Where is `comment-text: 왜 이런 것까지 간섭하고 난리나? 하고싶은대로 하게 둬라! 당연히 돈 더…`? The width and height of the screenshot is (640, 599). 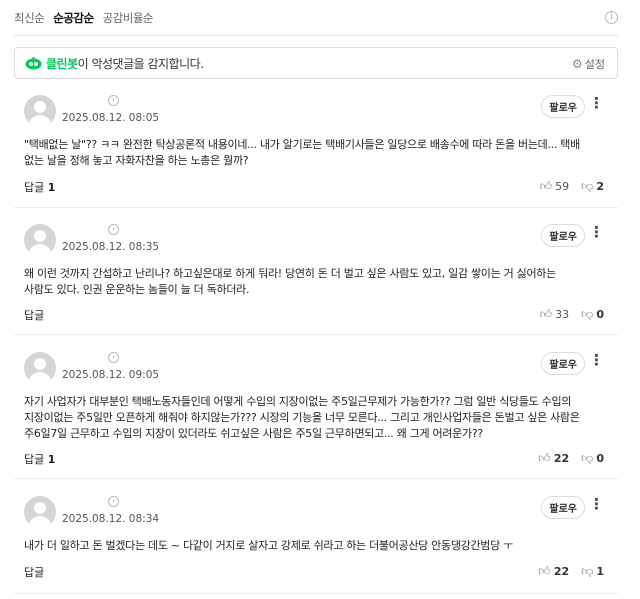
comment-text: 왜 이런 것까지 간섭하고 난리나? 하고싶은대로 하게 둬라! 당연히 돈 더… is located at coordinates (290, 281).